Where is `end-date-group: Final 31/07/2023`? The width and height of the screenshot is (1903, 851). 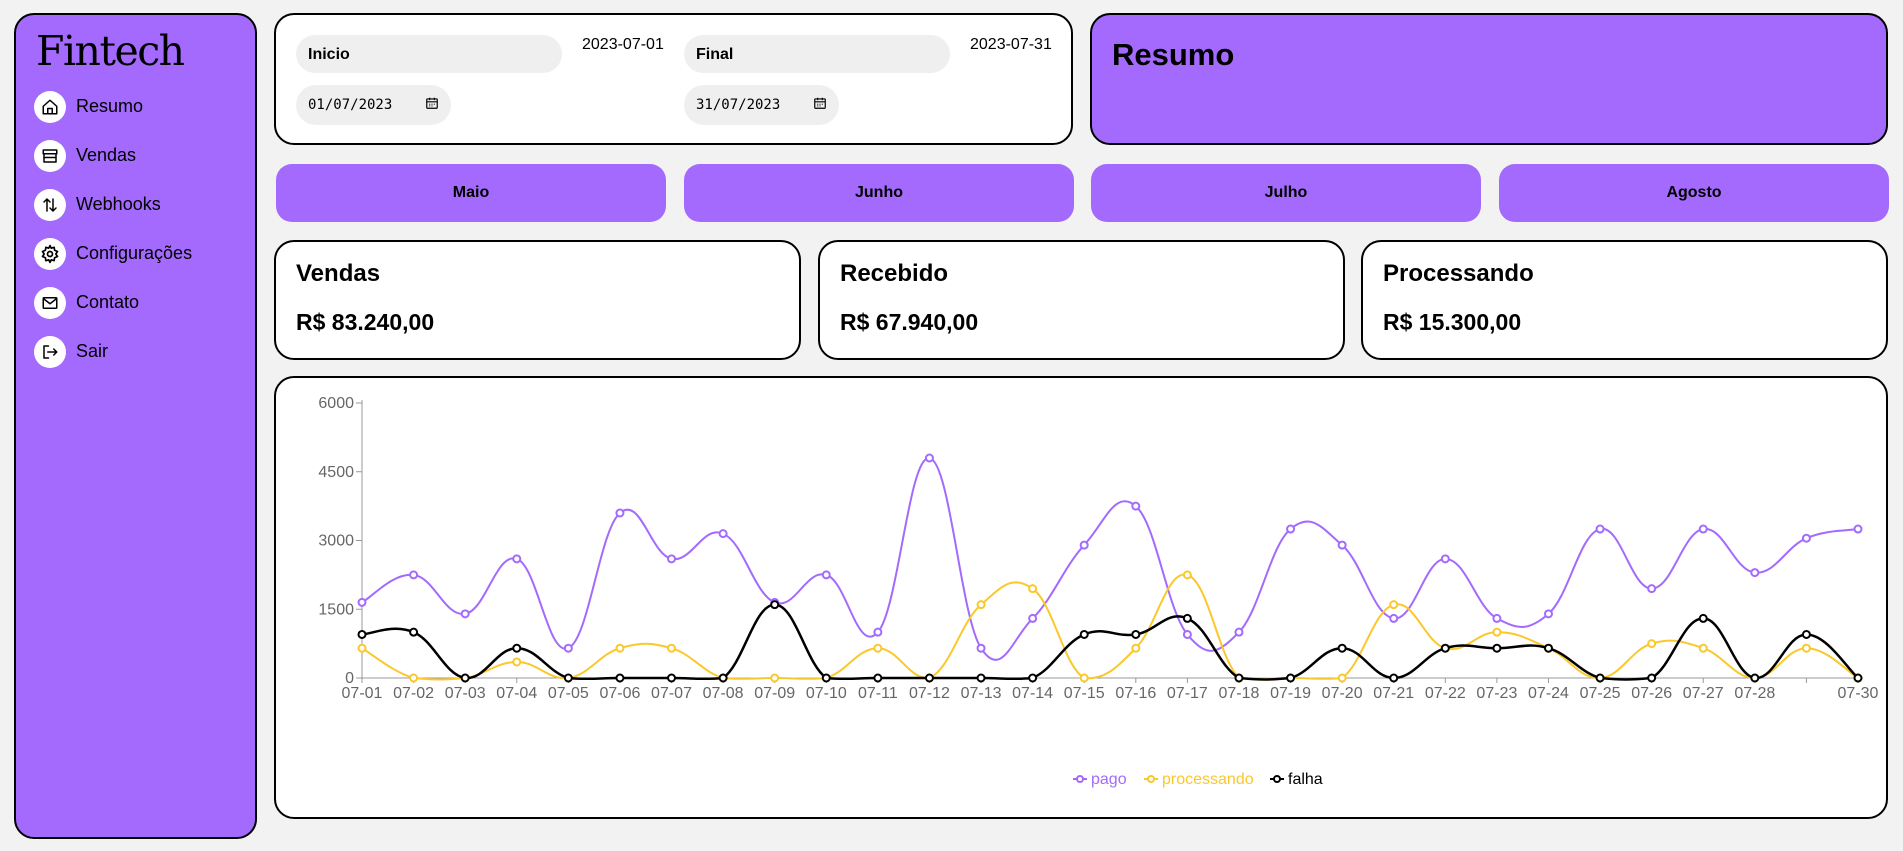 end-date-group: Final 31/07/2023 is located at coordinates (817, 80).